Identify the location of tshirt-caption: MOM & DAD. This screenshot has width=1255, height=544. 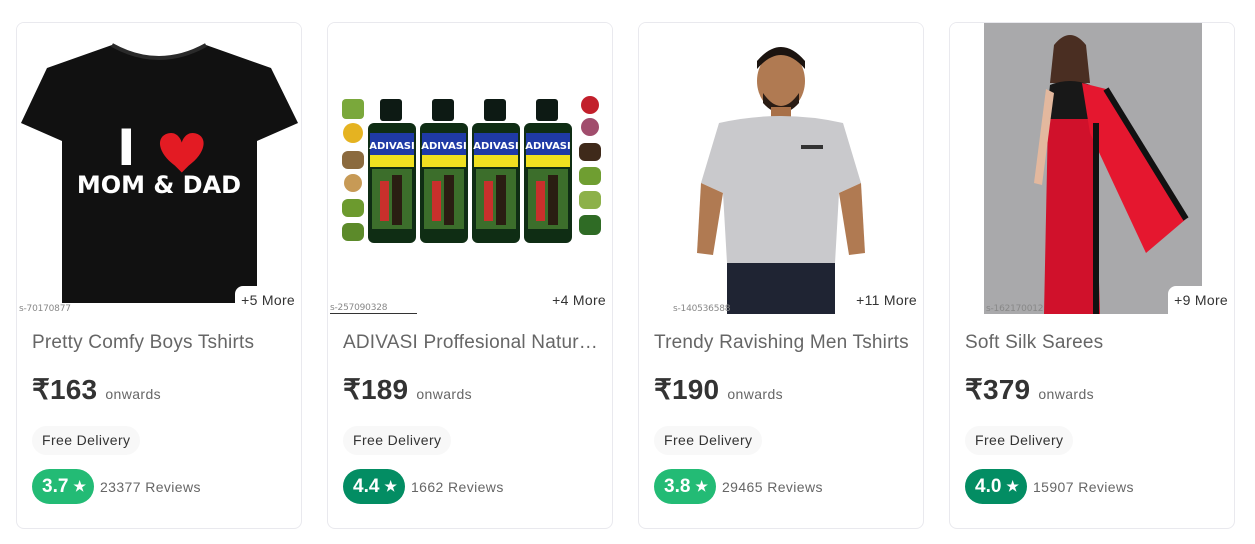
(159, 185).